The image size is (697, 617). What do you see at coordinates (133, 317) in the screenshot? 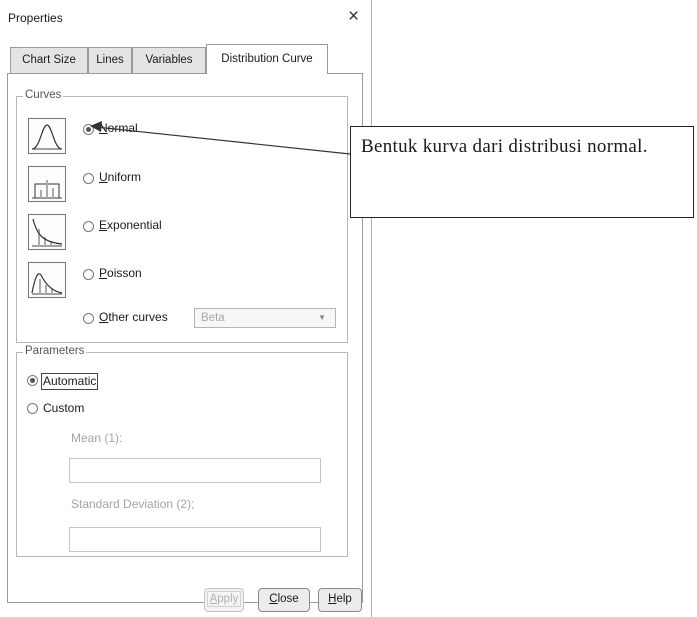
I see `other-curves-label: Other curves` at bounding box center [133, 317].